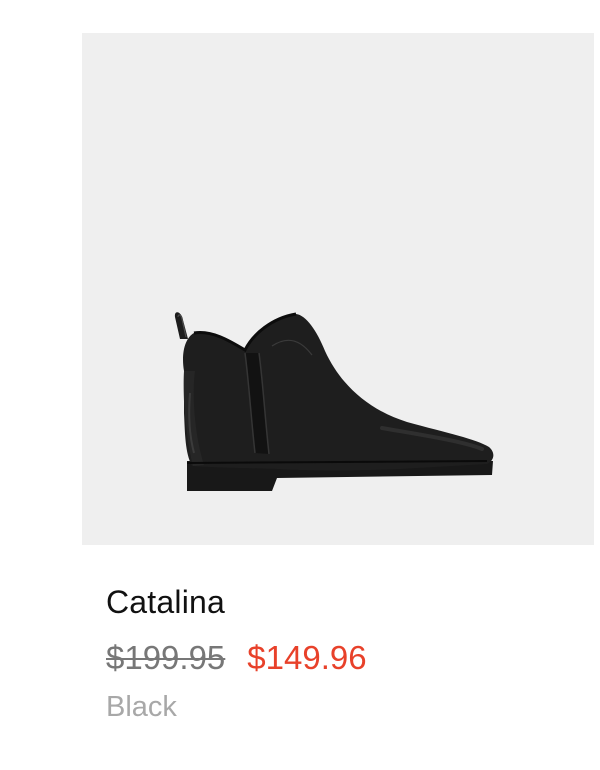  I want to click on sale-price: $149.96, so click(307, 657).